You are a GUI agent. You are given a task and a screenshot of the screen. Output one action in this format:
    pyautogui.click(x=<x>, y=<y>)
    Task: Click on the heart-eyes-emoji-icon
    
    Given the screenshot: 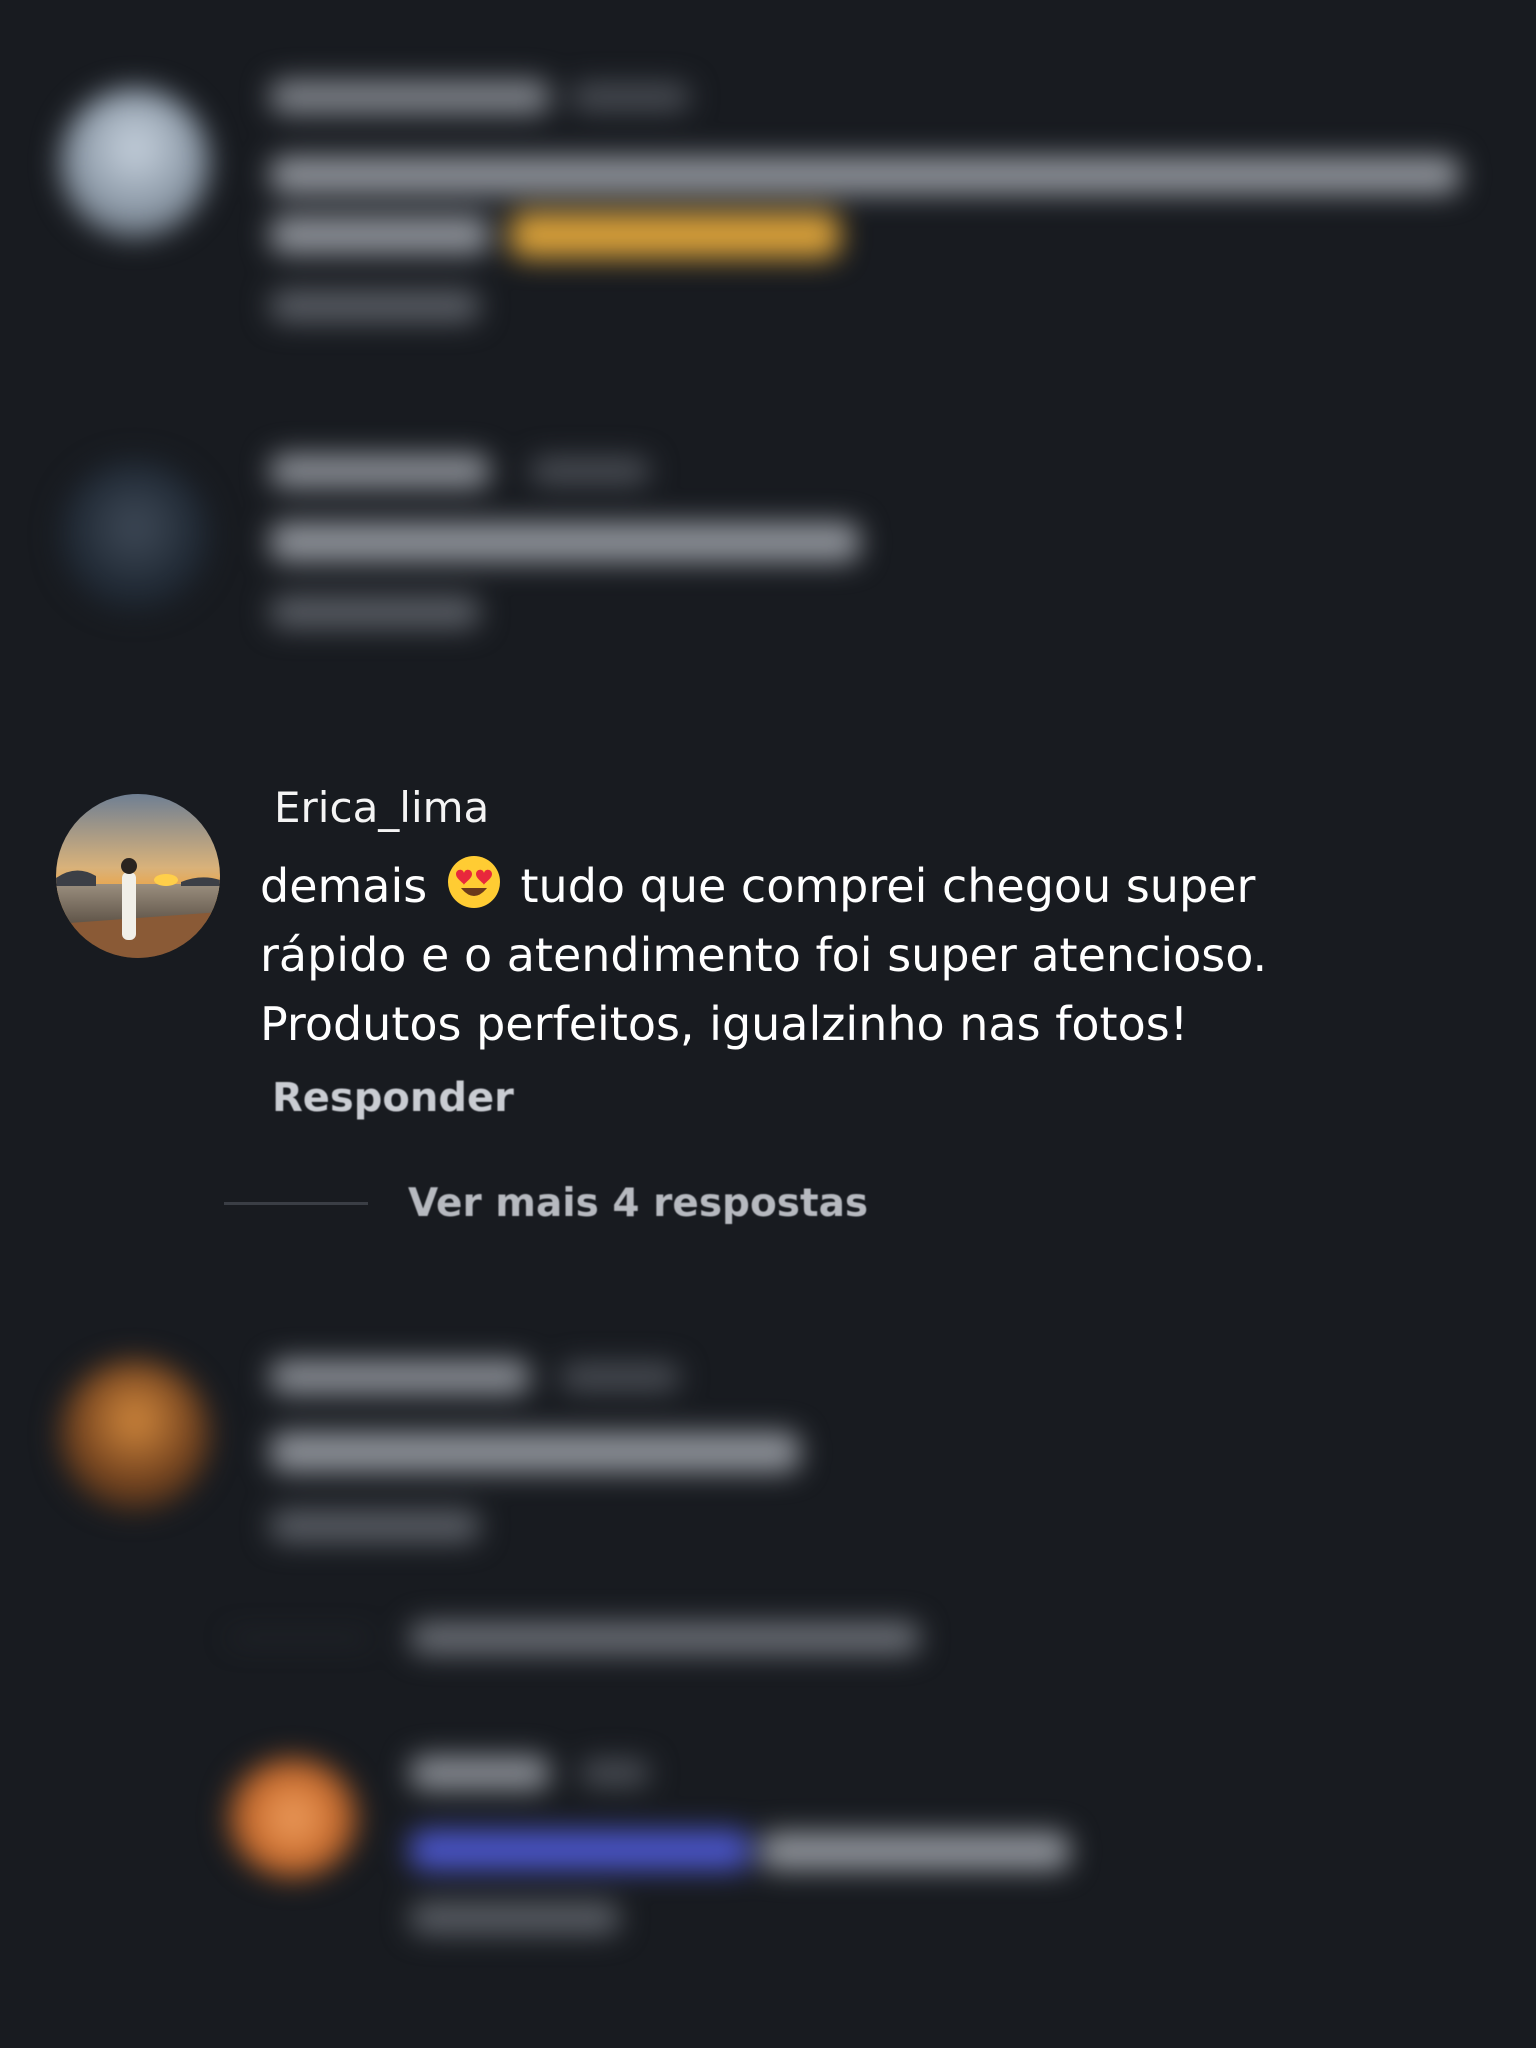 What is the action you would take?
    pyautogui.click(x=474, y=882)
    